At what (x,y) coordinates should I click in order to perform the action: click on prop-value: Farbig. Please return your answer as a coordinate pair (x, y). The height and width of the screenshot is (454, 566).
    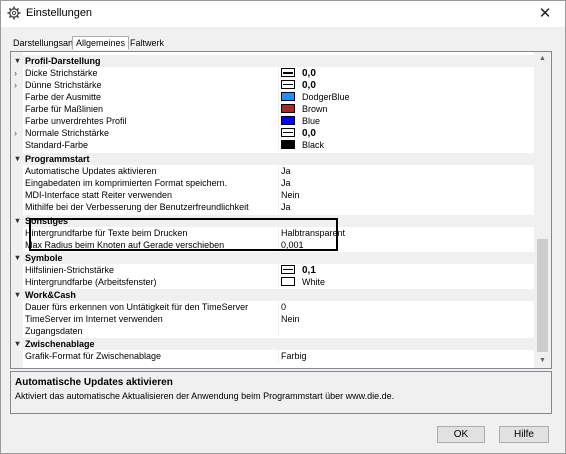
    Looking at the image, I should click on (406, 356).